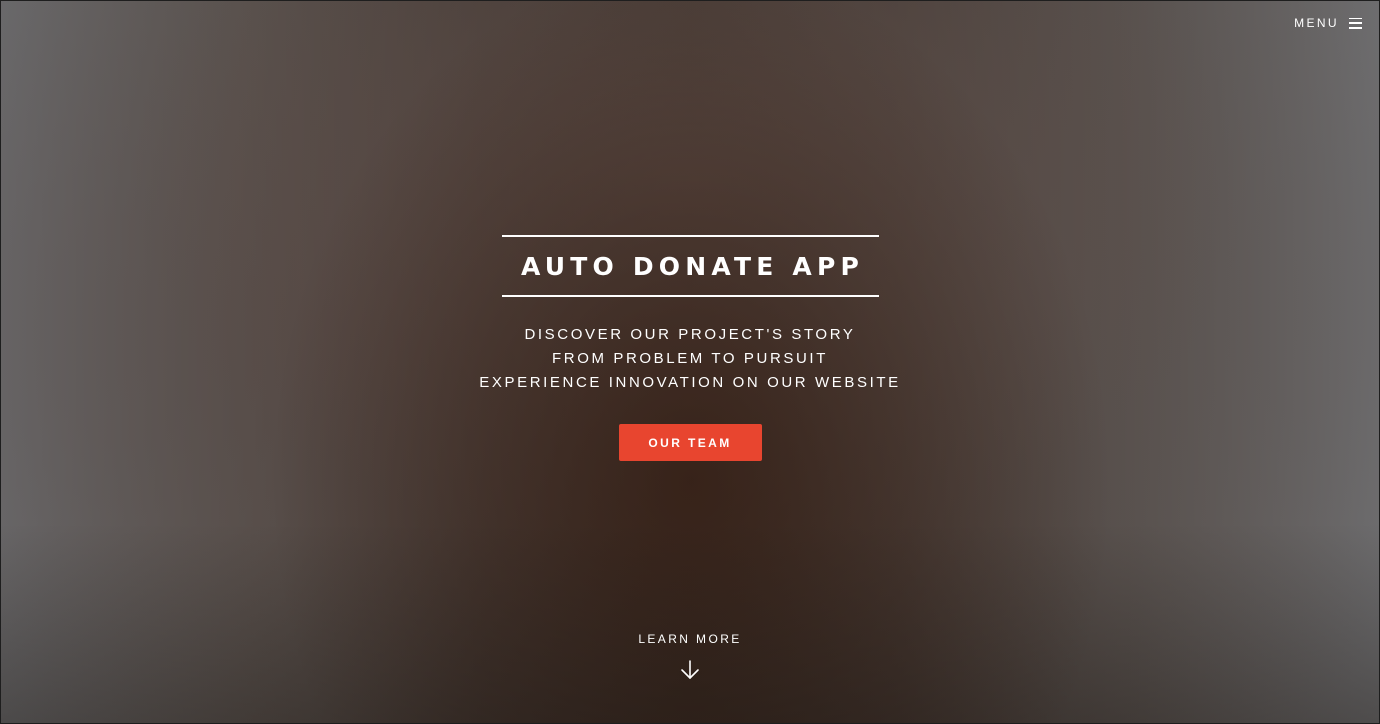 The width and height of the screenshot is (1380, 724). Describe the element at coordinates (1355, 23) in the screenshot. I see `hamburger-icon` at that location.